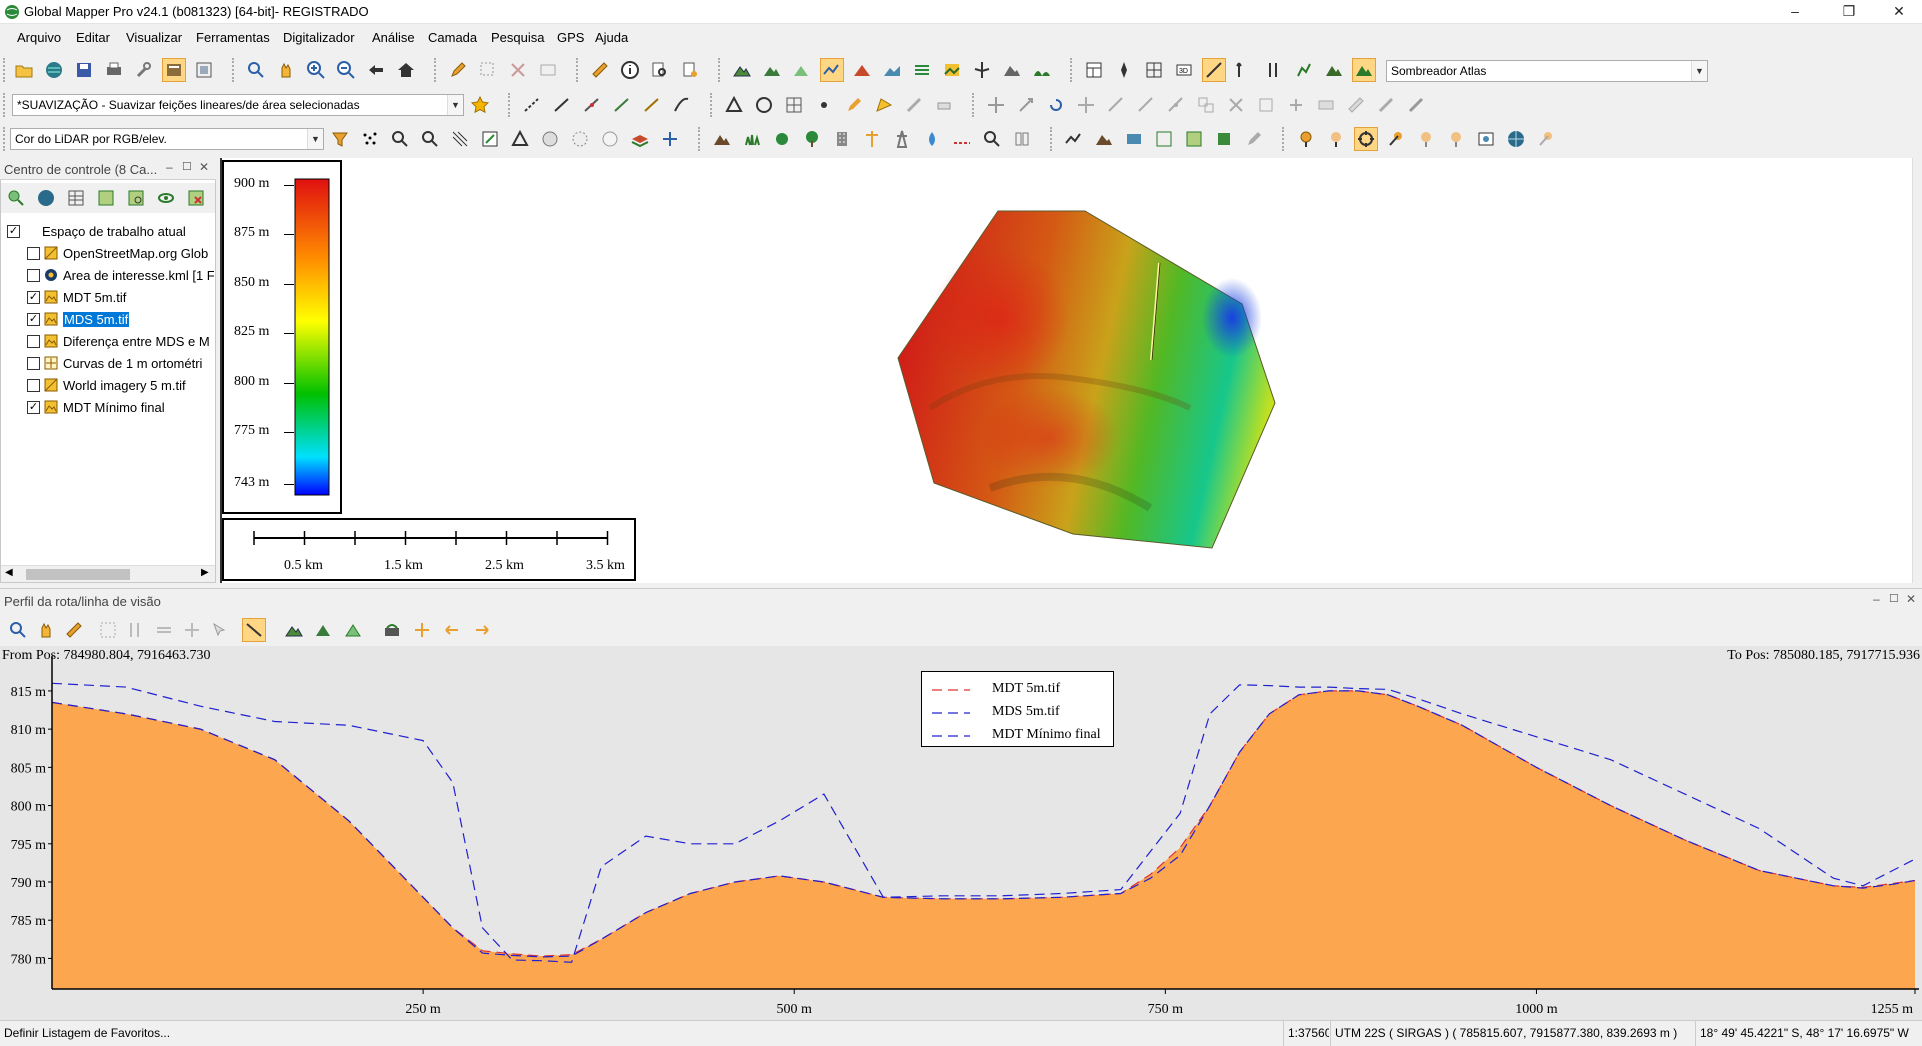 Image resolution: width=1922 pixels, height=1046 pixels. What do you see at coordinates (78, 319) in the screenshot?
I see `layer-row-selected: ✓ MDS 5m.tif` at bounding box center [78, 319].